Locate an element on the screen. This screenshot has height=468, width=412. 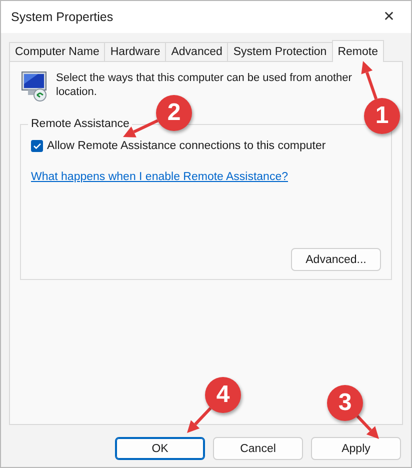
dialog-button: Apply is located at coordinates (356, 448).